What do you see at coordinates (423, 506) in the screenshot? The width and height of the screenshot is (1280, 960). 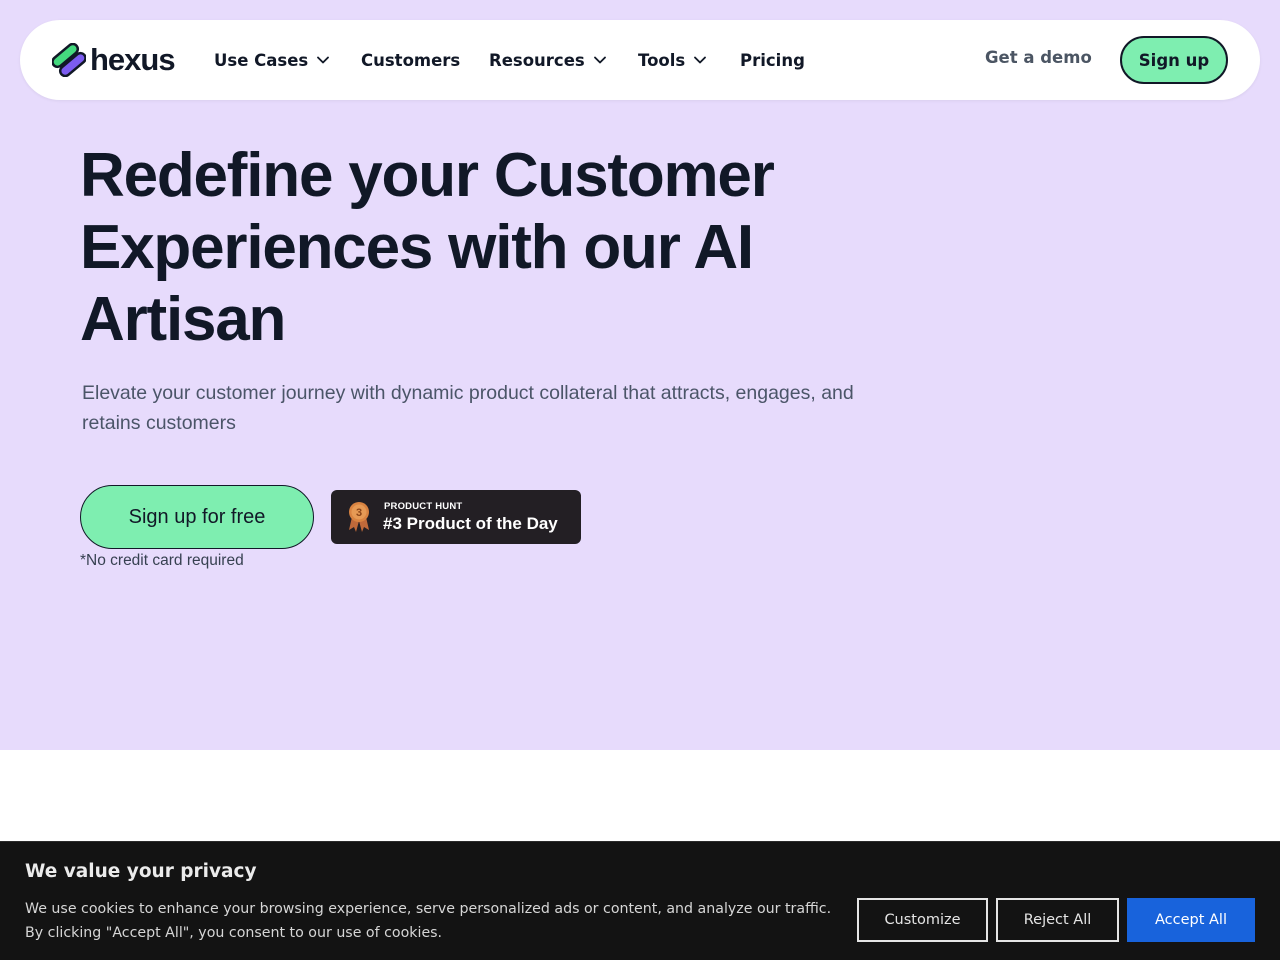 I see `product-hunt-eyebrow: PRODUCT HUNT` at bounding box center [423, 506].